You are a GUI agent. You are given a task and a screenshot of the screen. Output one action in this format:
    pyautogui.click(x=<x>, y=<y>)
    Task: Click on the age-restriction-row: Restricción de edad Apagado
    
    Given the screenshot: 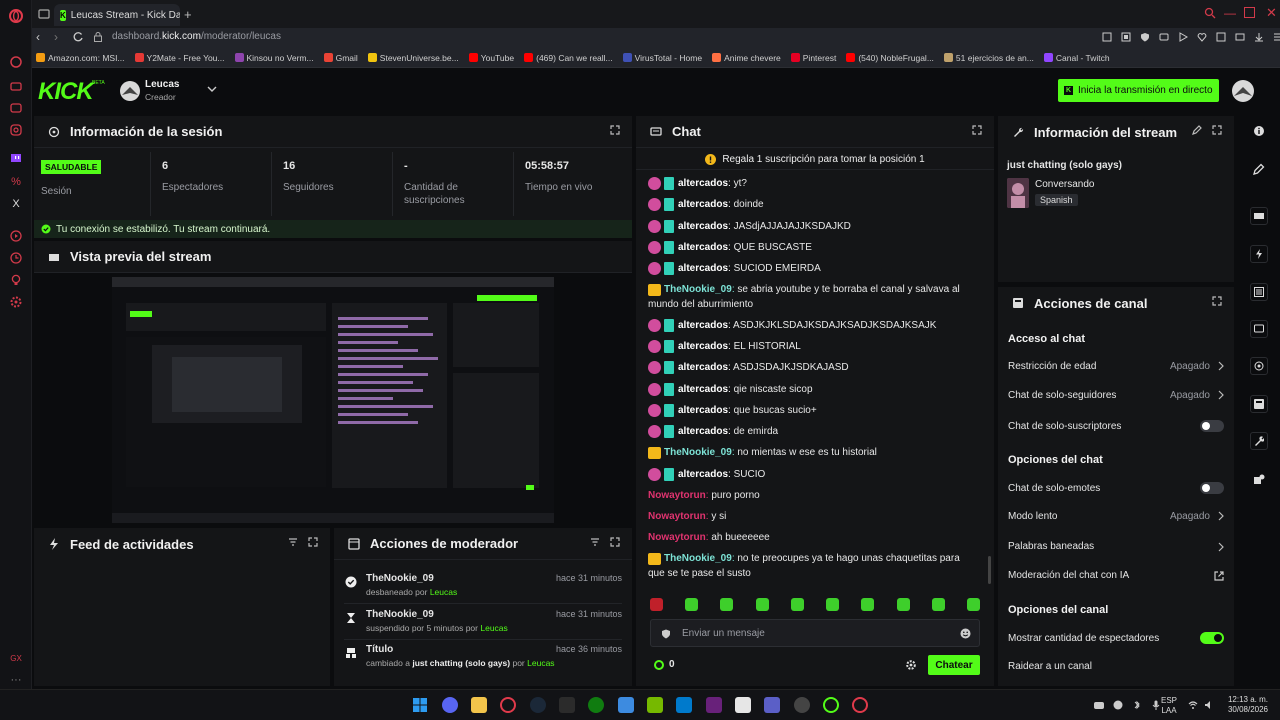 What is the action you would take?
    pyautogui.click(x=1116, y=366)
    